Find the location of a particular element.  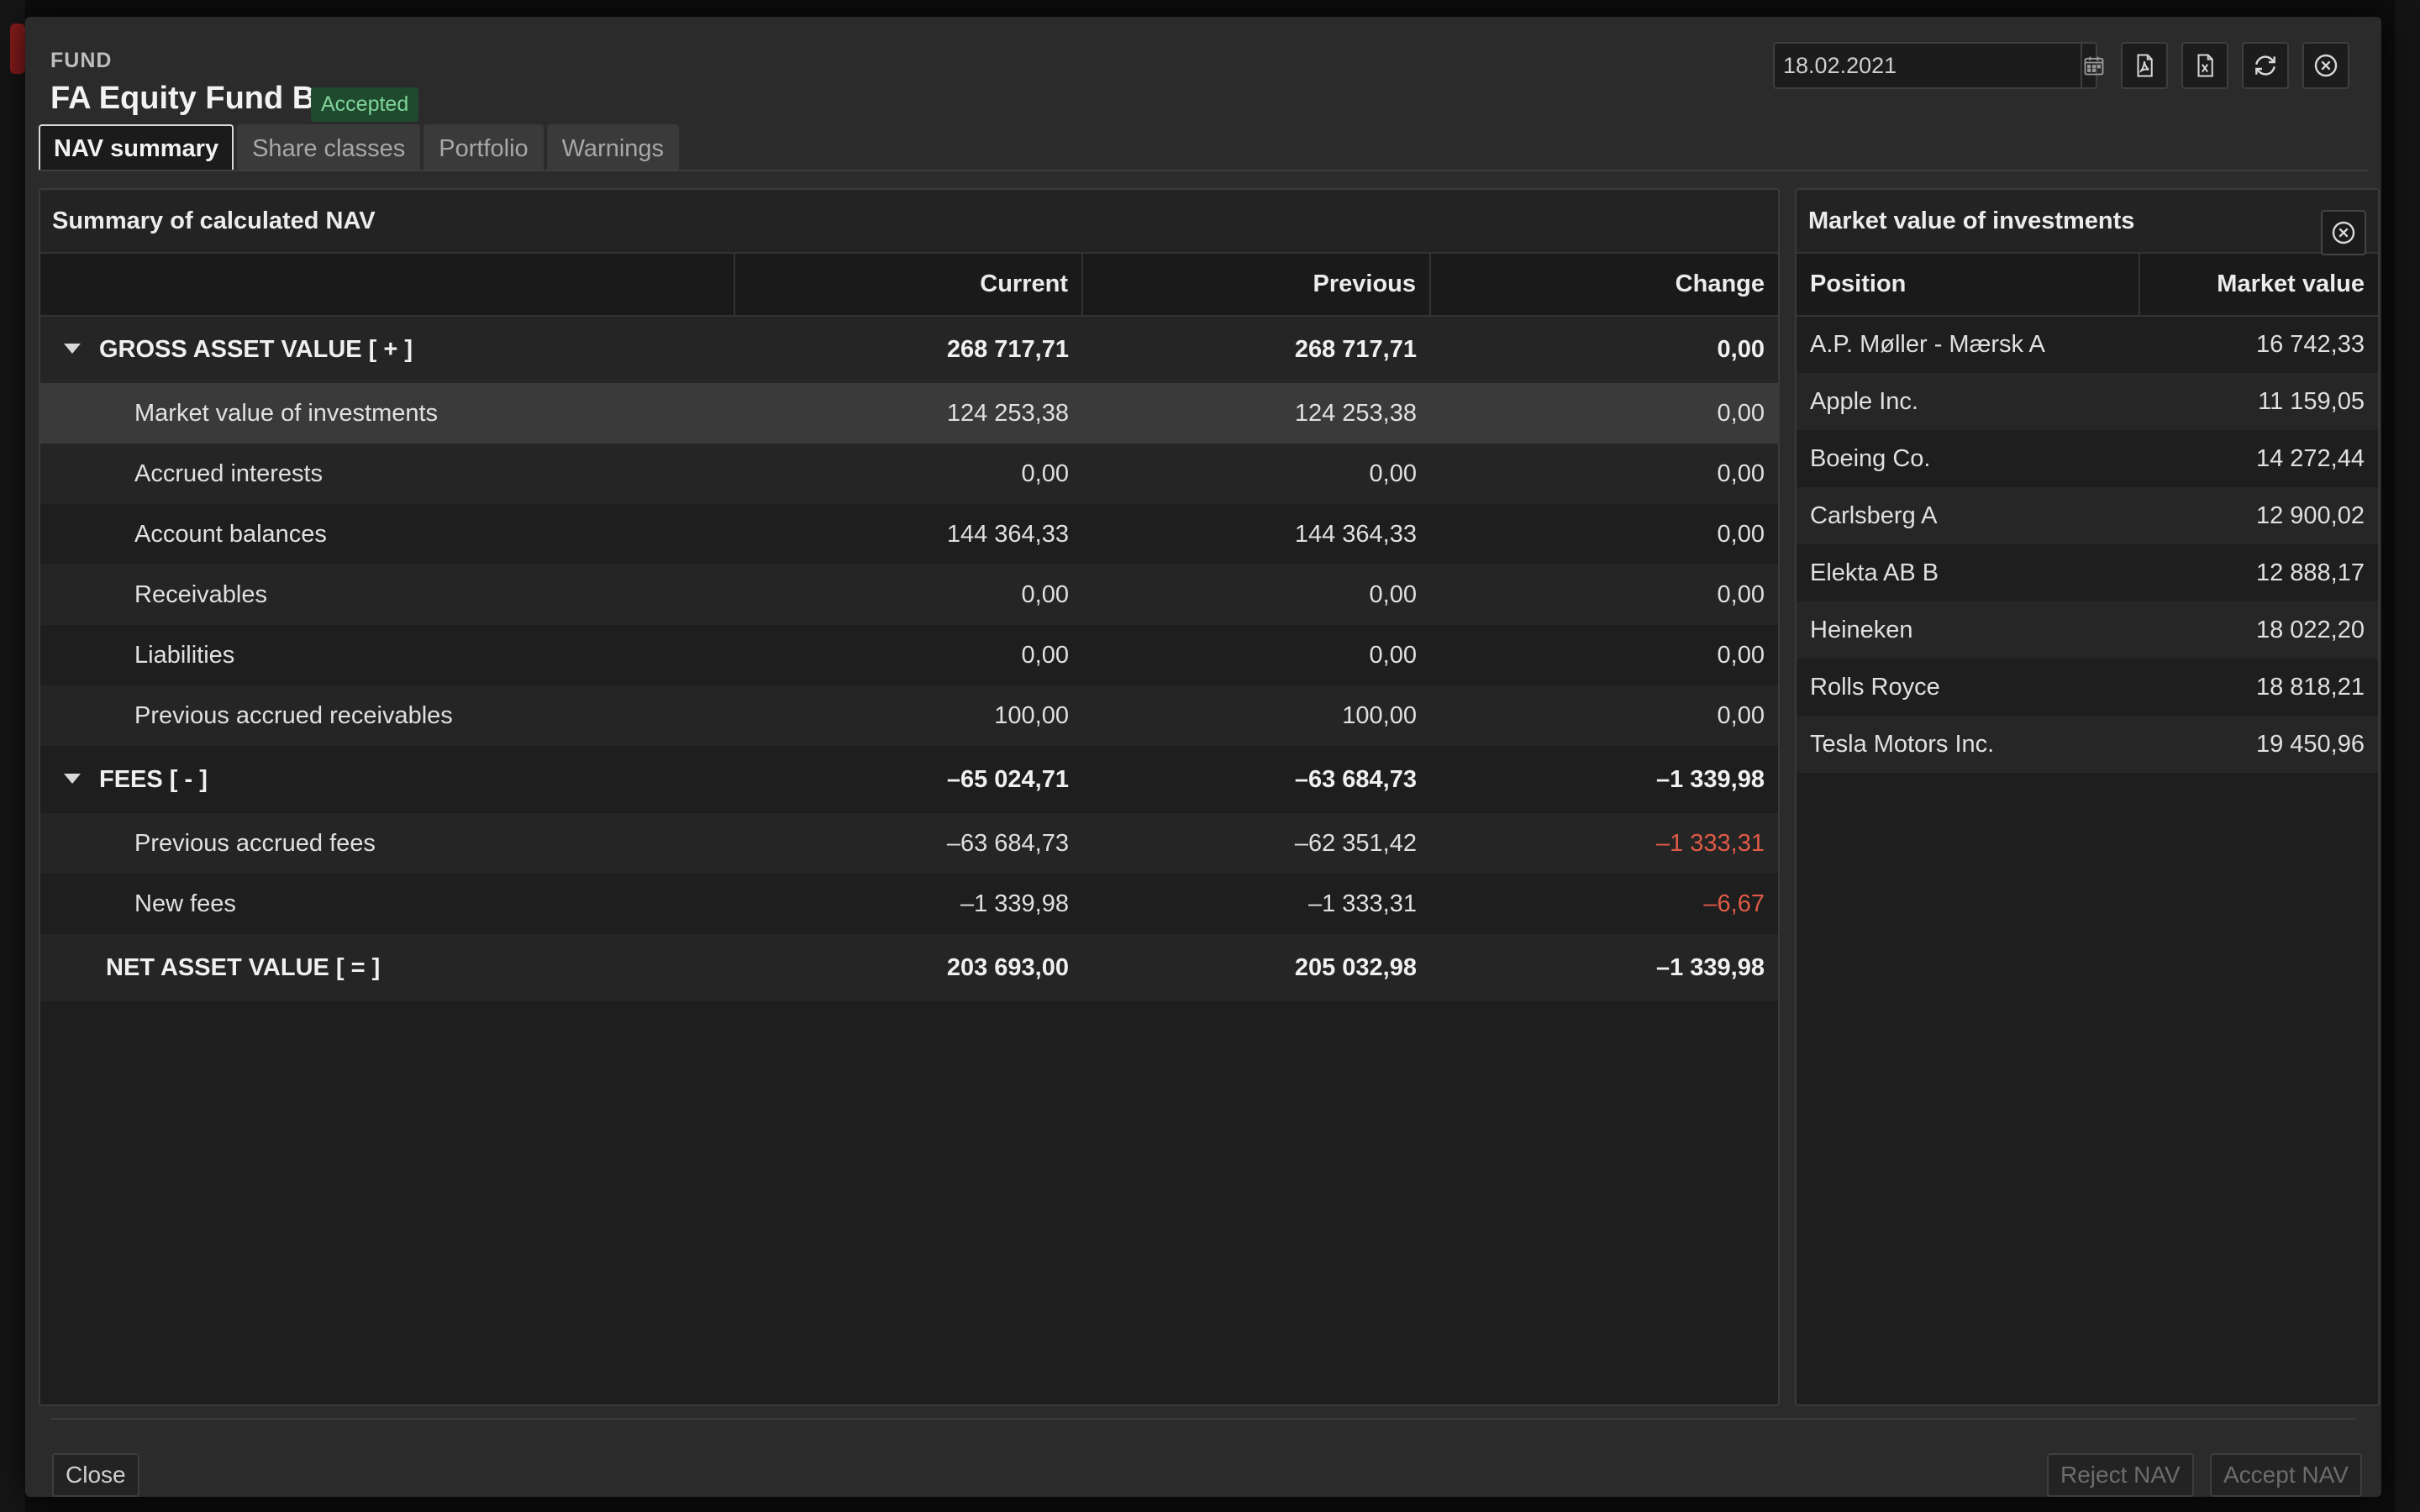

table-row: Elekta AB B 12 888,17 is located at coordinates (2087, 572).